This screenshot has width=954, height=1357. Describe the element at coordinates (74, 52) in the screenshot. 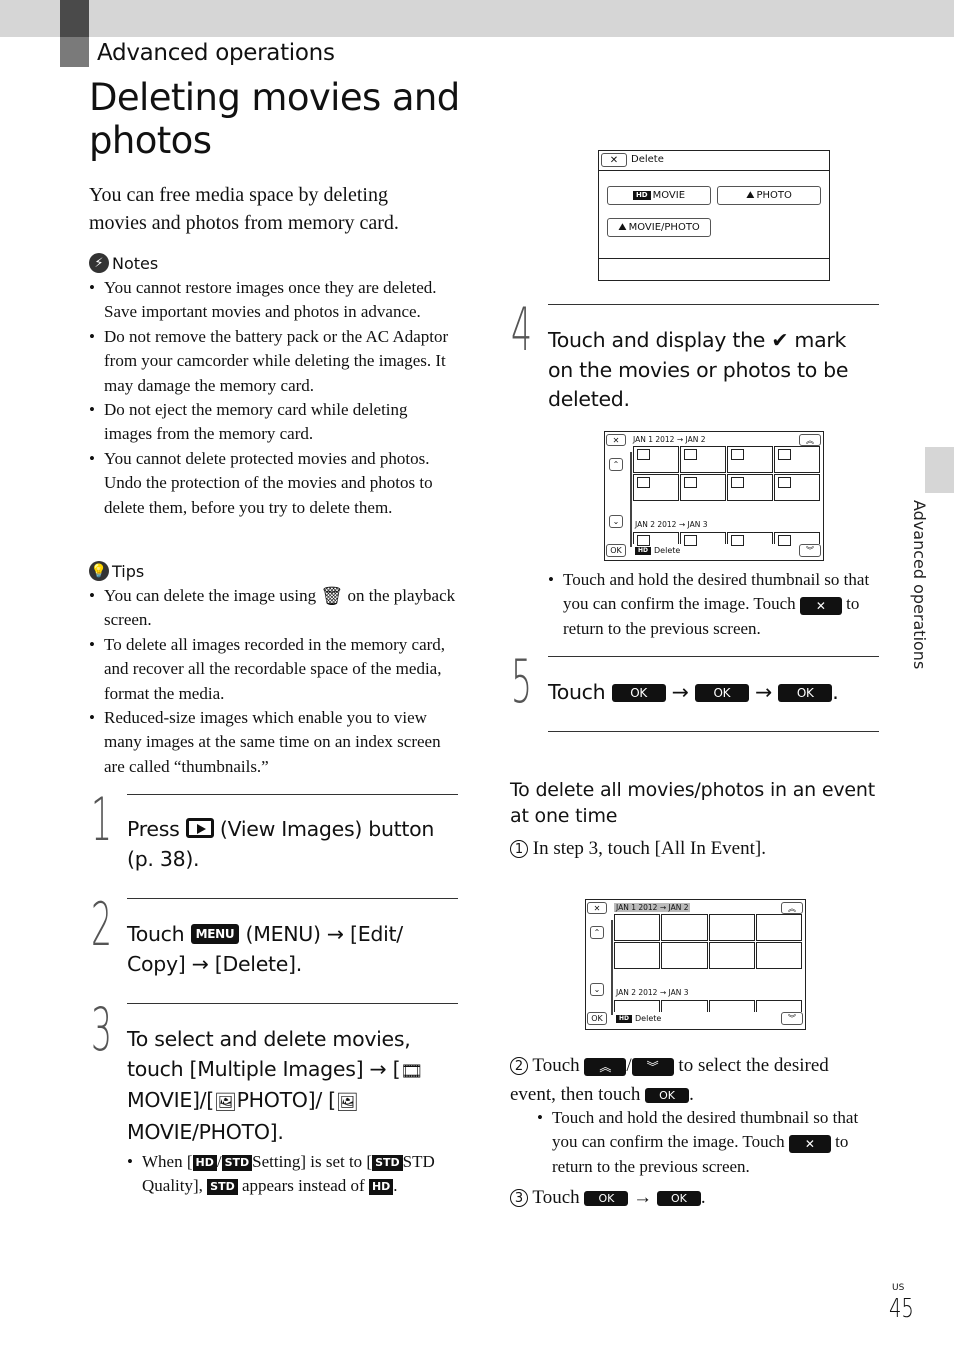

I see `section-marker-lower` at that location.